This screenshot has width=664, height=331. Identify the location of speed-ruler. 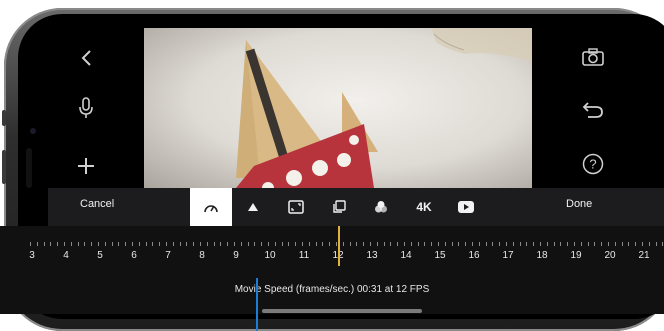
(332, 249).